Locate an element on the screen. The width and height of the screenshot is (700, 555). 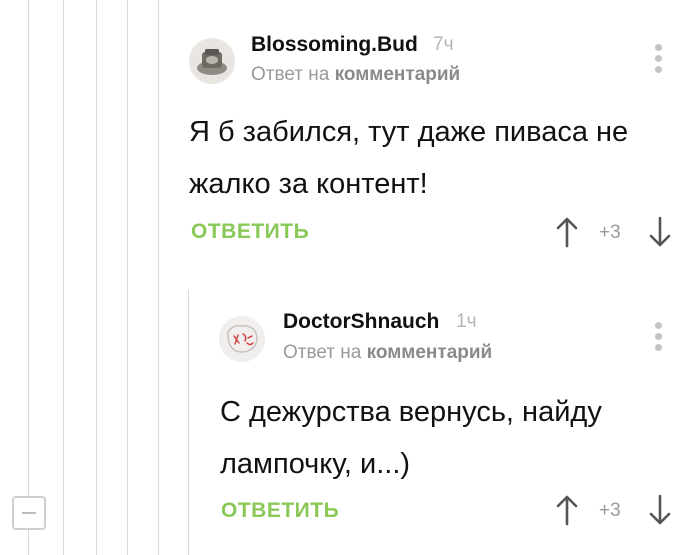
avatar is located at coordinates (242, 339).